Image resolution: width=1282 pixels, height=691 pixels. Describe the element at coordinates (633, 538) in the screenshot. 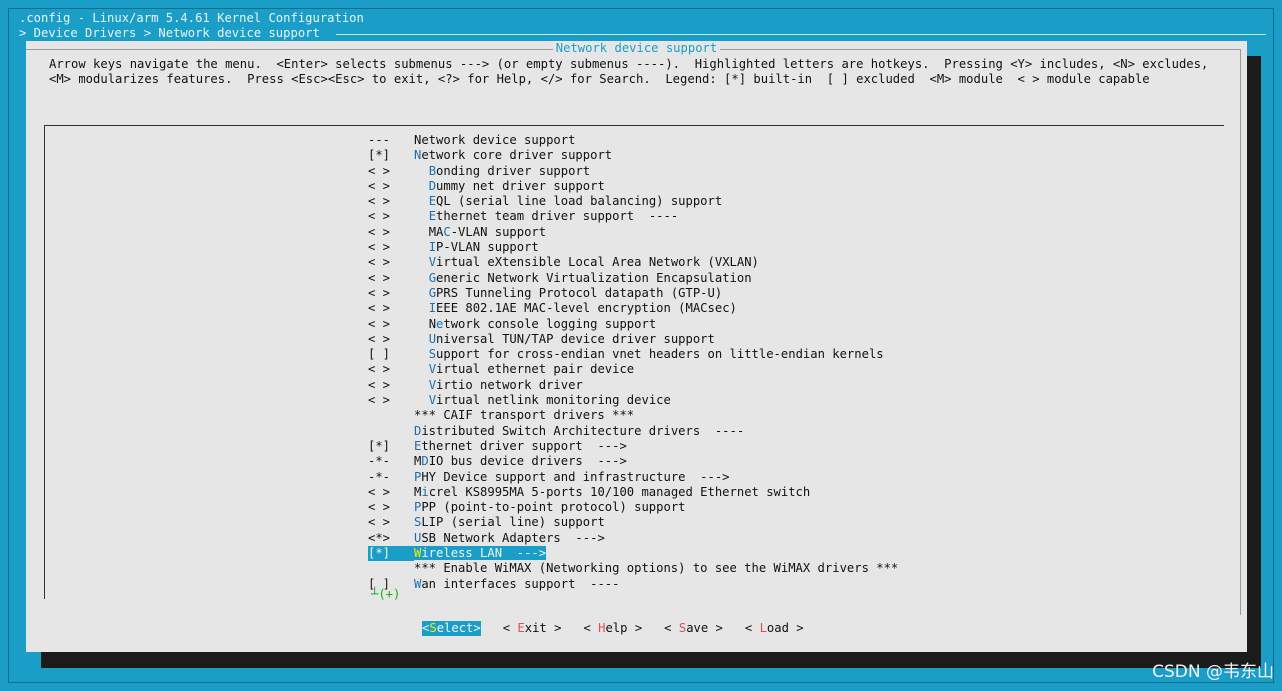

I see `menu-item: <*> USB Network Adapters --->` at that location.